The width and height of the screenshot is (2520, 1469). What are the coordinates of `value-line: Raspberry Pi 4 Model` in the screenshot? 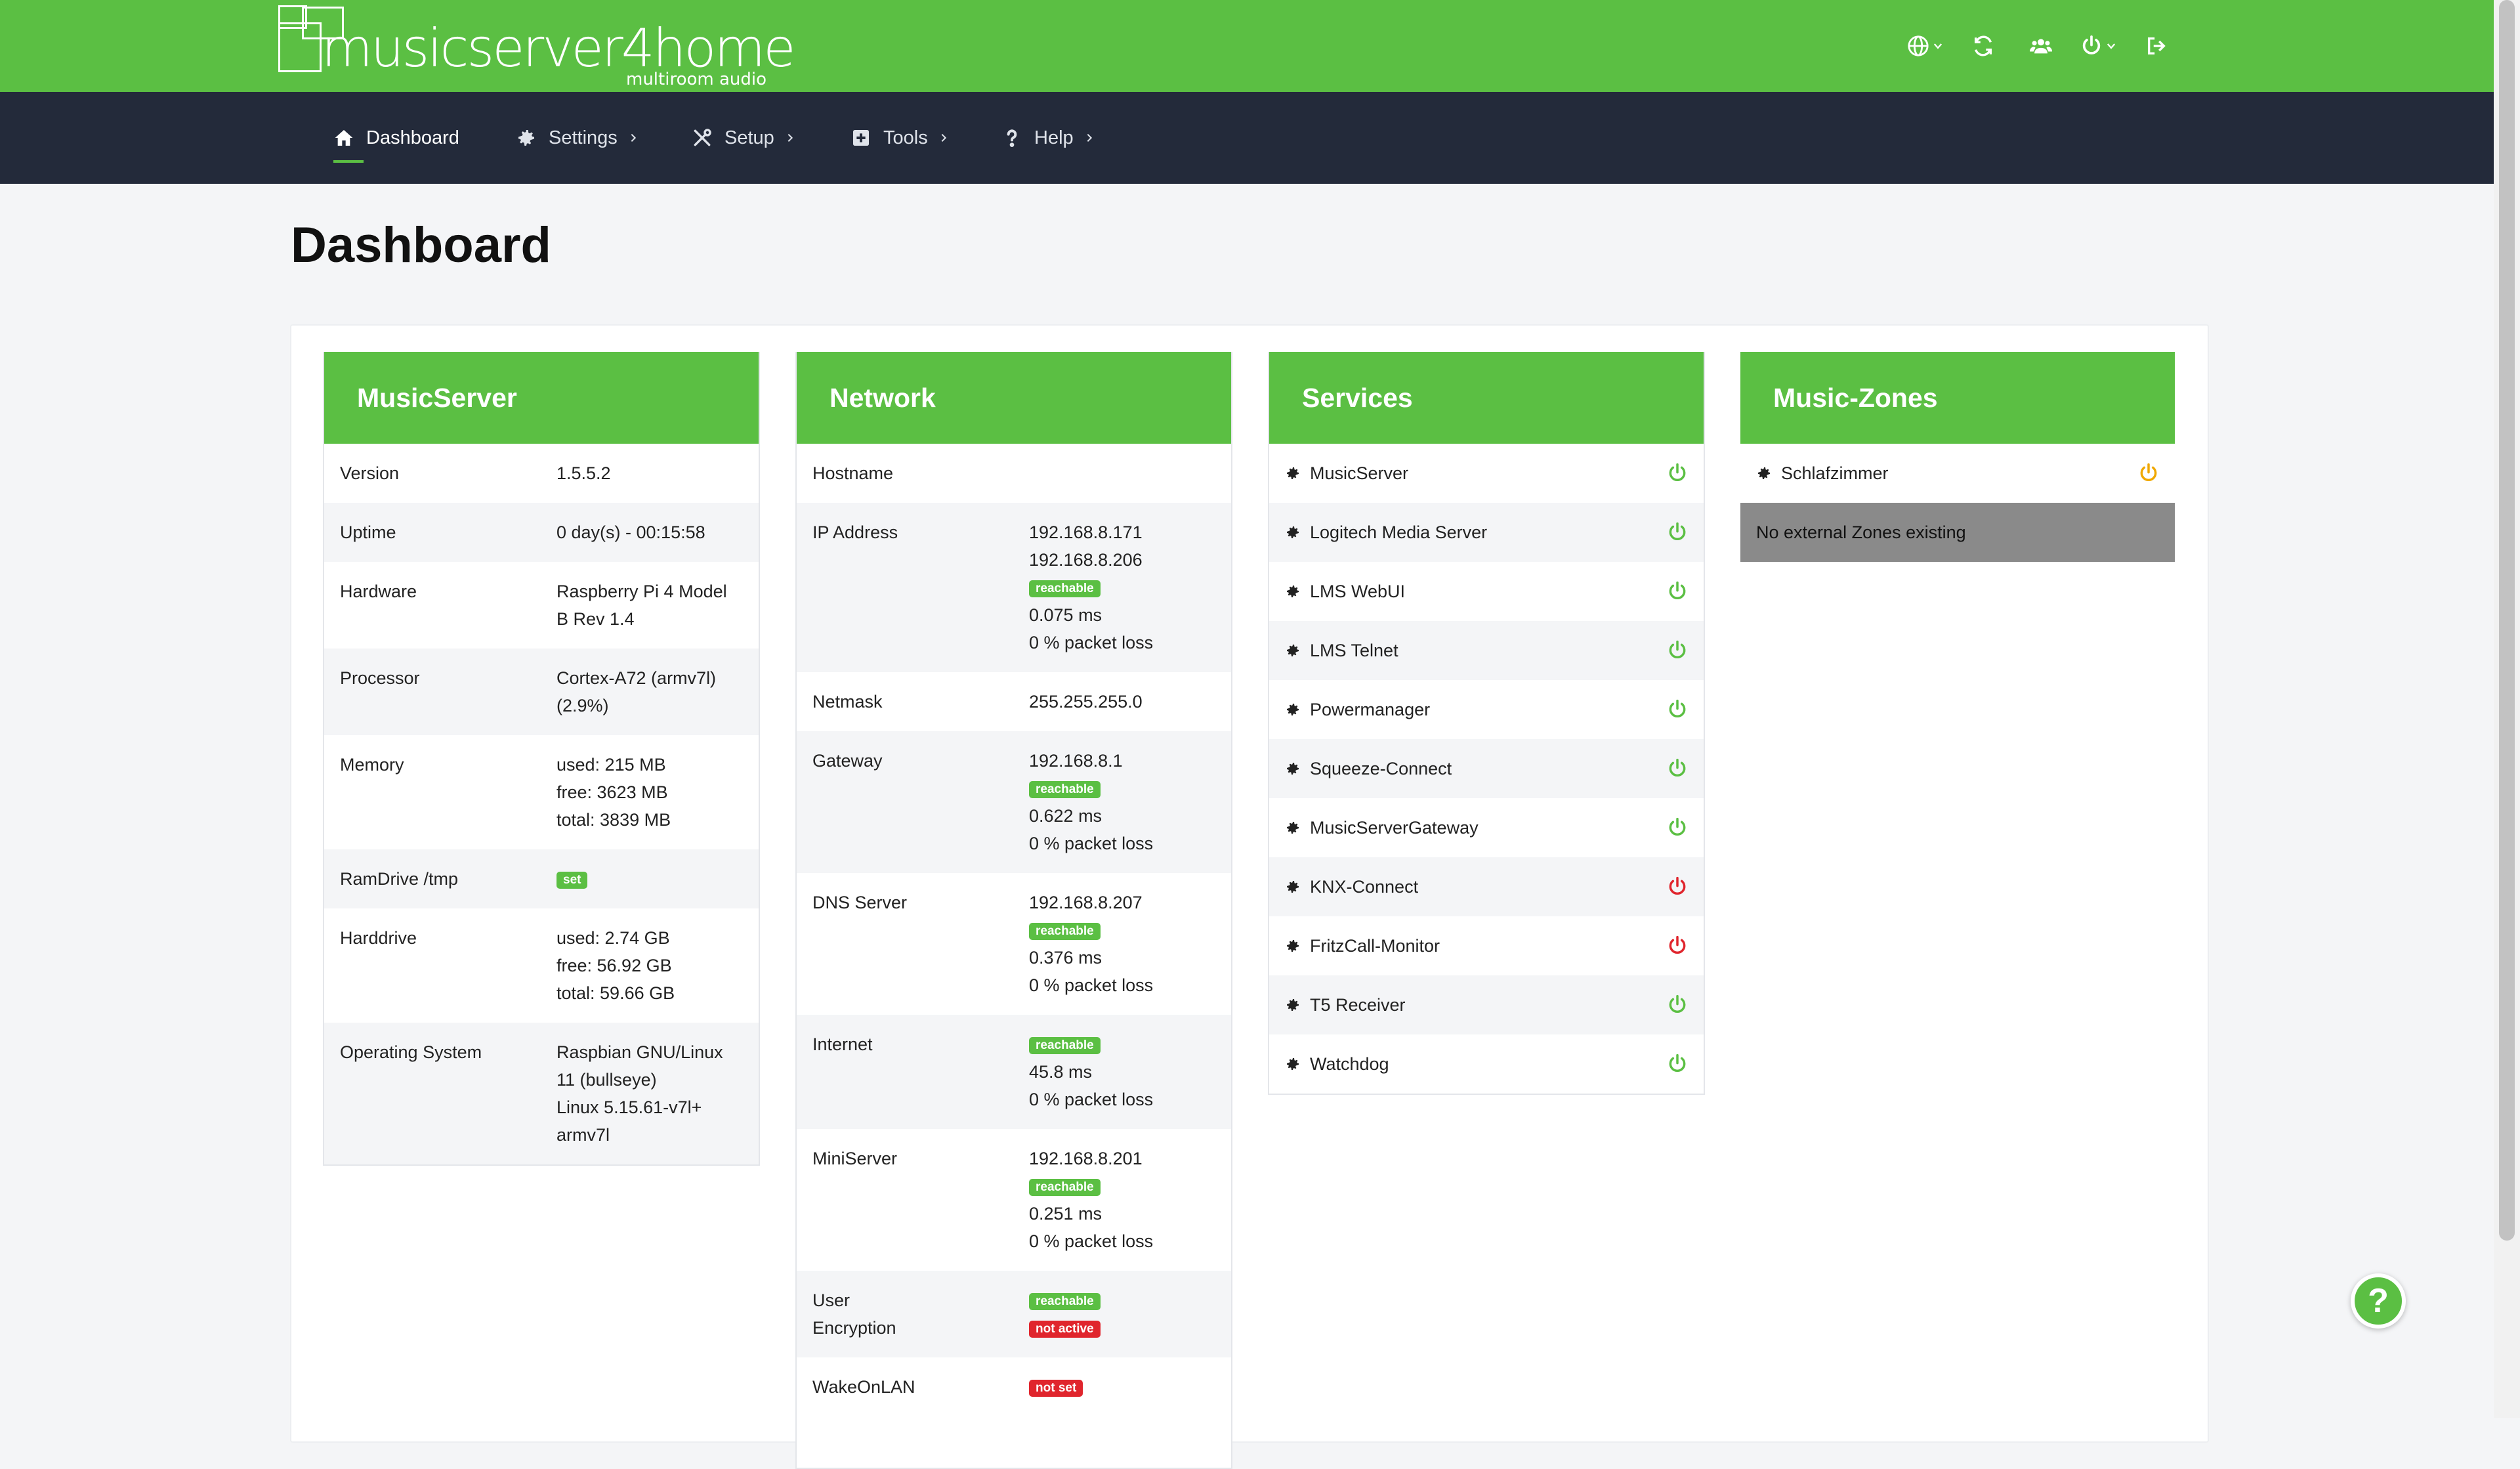 It's located at (641, 591).